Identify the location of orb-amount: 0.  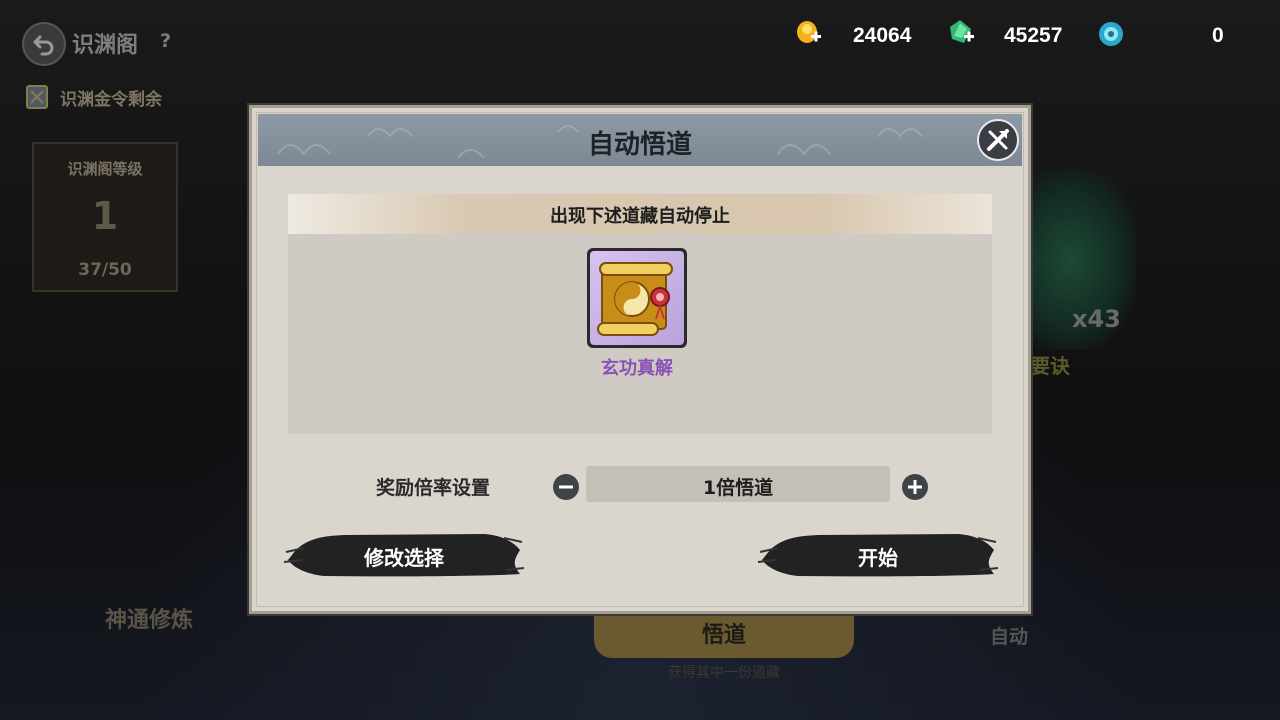
(1218, 35).